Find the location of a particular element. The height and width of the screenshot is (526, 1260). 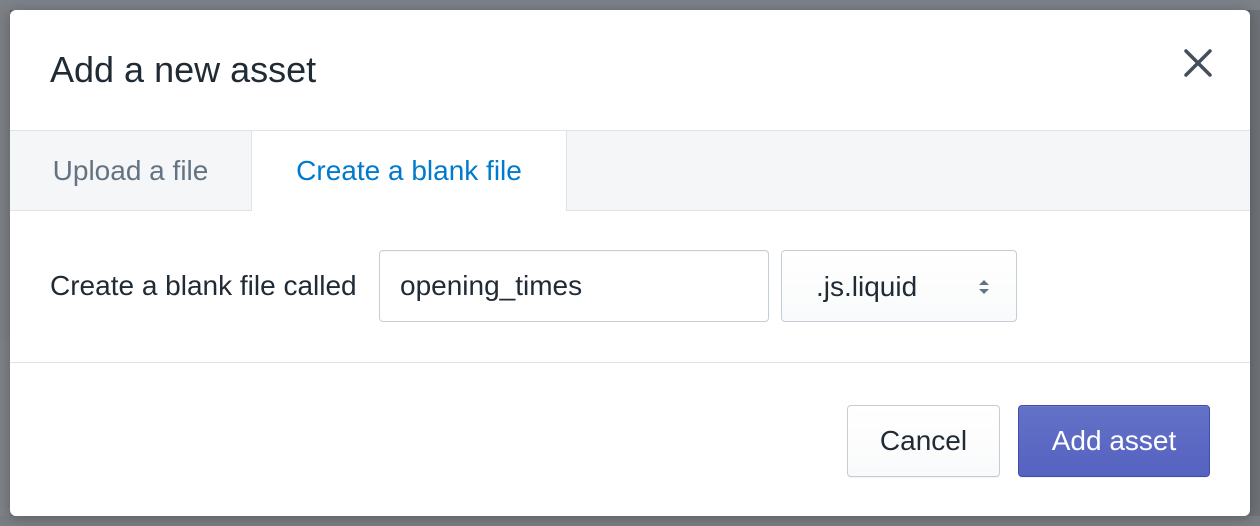

extension-select-value: .js.liquid is located at coordinates (867, 286).